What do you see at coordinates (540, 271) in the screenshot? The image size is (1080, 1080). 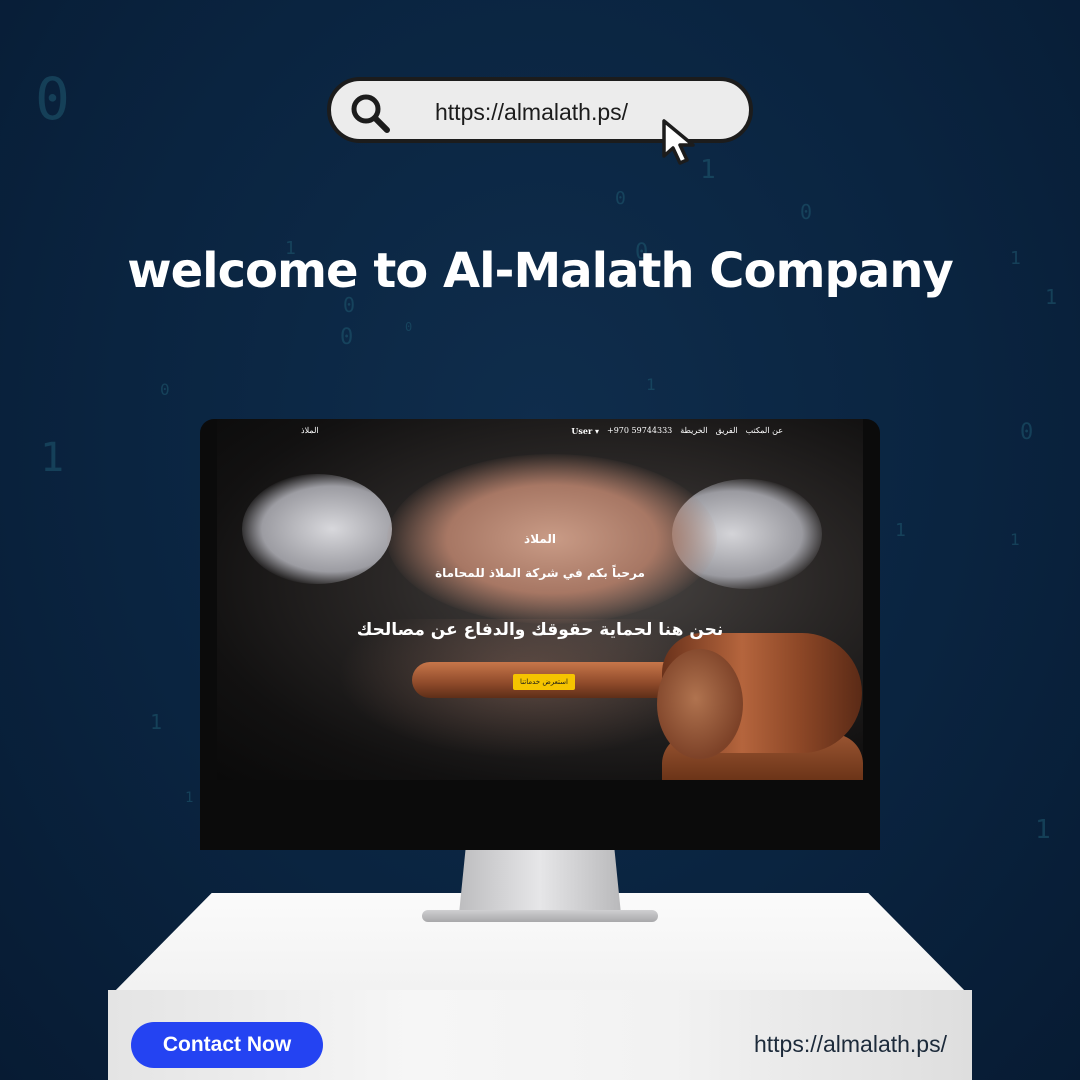 I see `headline: welcome to Al-Malath Company` at bounding box center [540, 271].